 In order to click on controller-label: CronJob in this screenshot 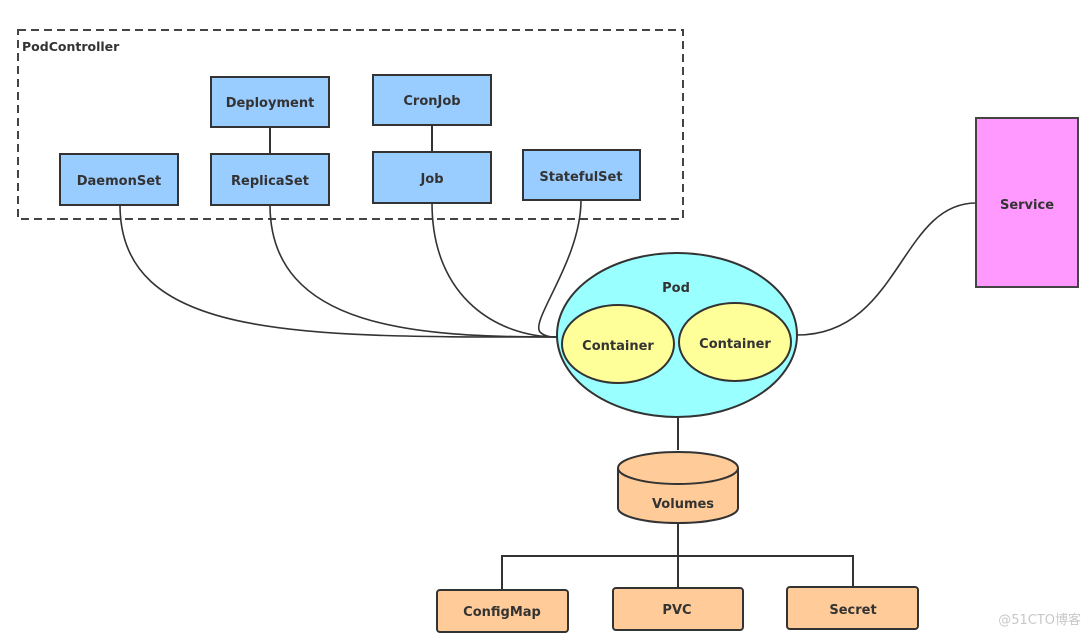, I will do `click(431, 101)`.